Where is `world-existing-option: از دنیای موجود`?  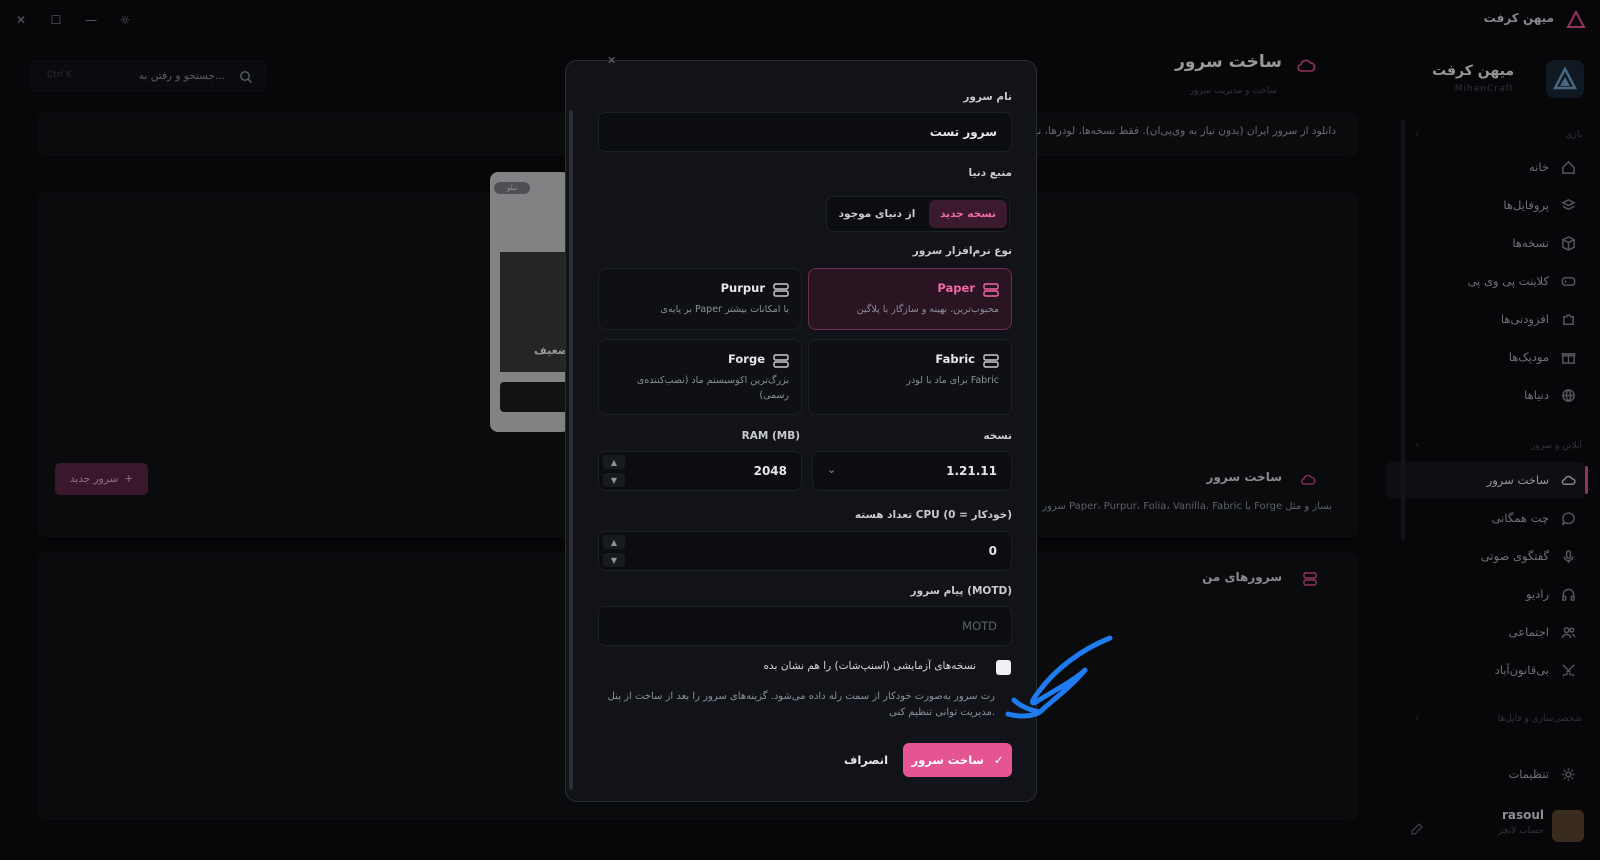 world-existing-option: از دنیای موجود is located at coordinates (877, 214).